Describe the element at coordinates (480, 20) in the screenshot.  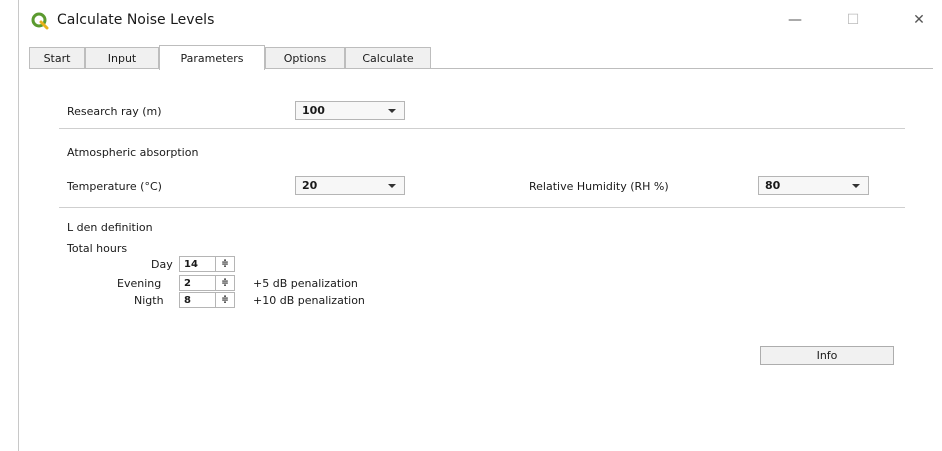
I see `title-bar: Calculate Noise Levels — ☐ ✕` at that location.